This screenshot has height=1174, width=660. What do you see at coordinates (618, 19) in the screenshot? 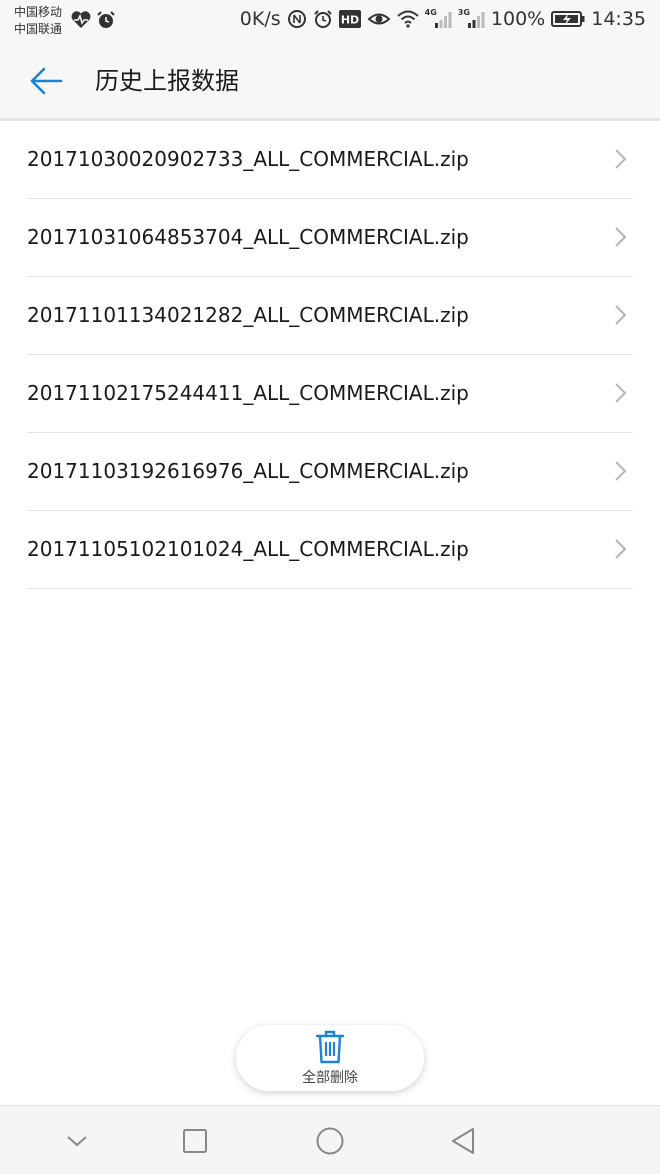
I see `clock-time: 14:35` at bounding box center [618, 19].